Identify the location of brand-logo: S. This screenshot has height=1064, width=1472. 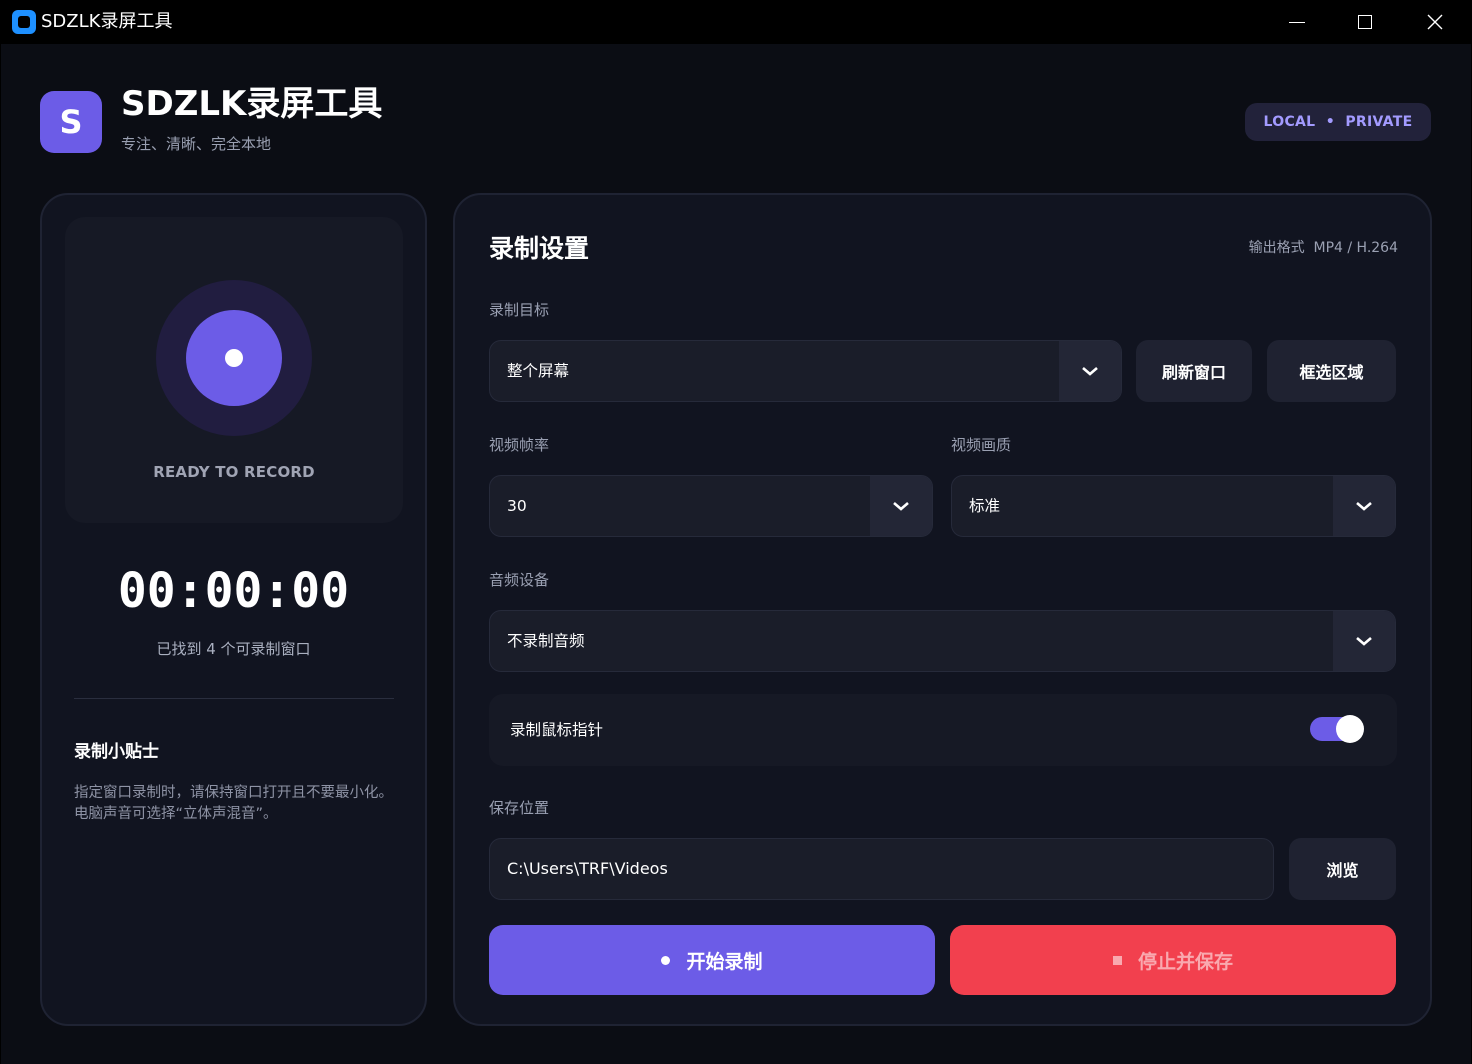
(71, 122).